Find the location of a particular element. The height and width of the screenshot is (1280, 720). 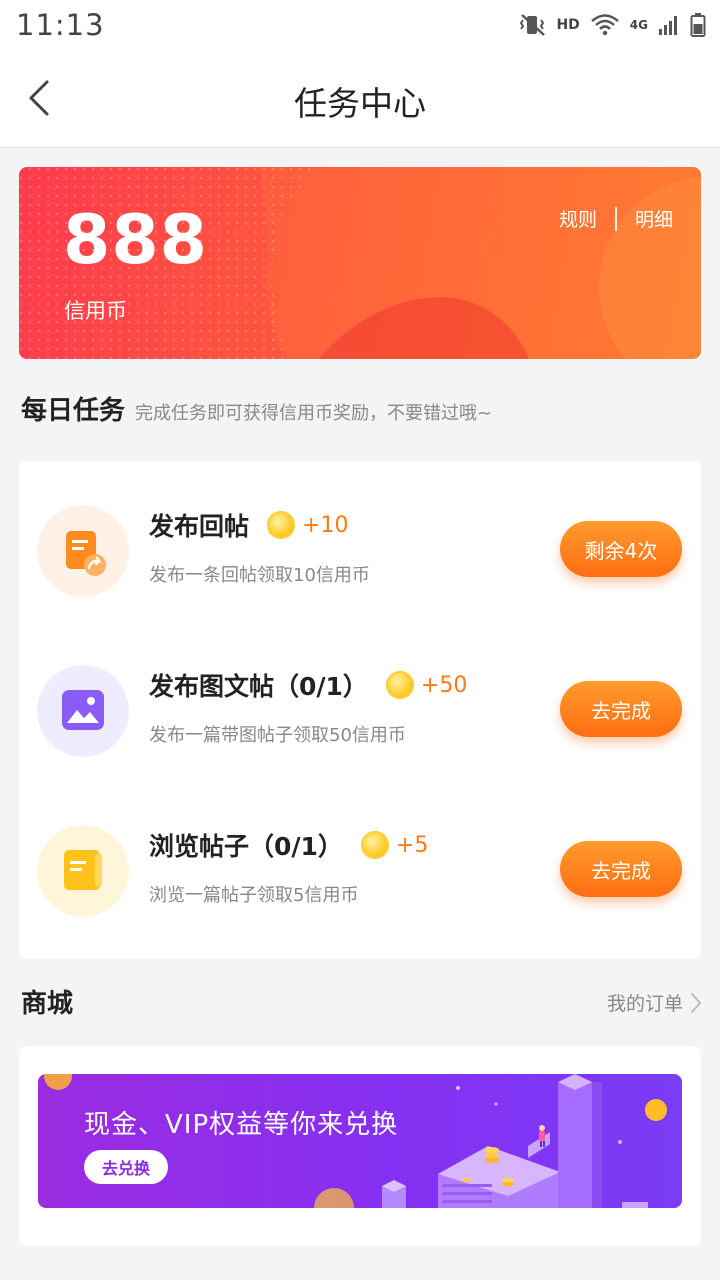

signal-icon is located at coordinates (668, 25).